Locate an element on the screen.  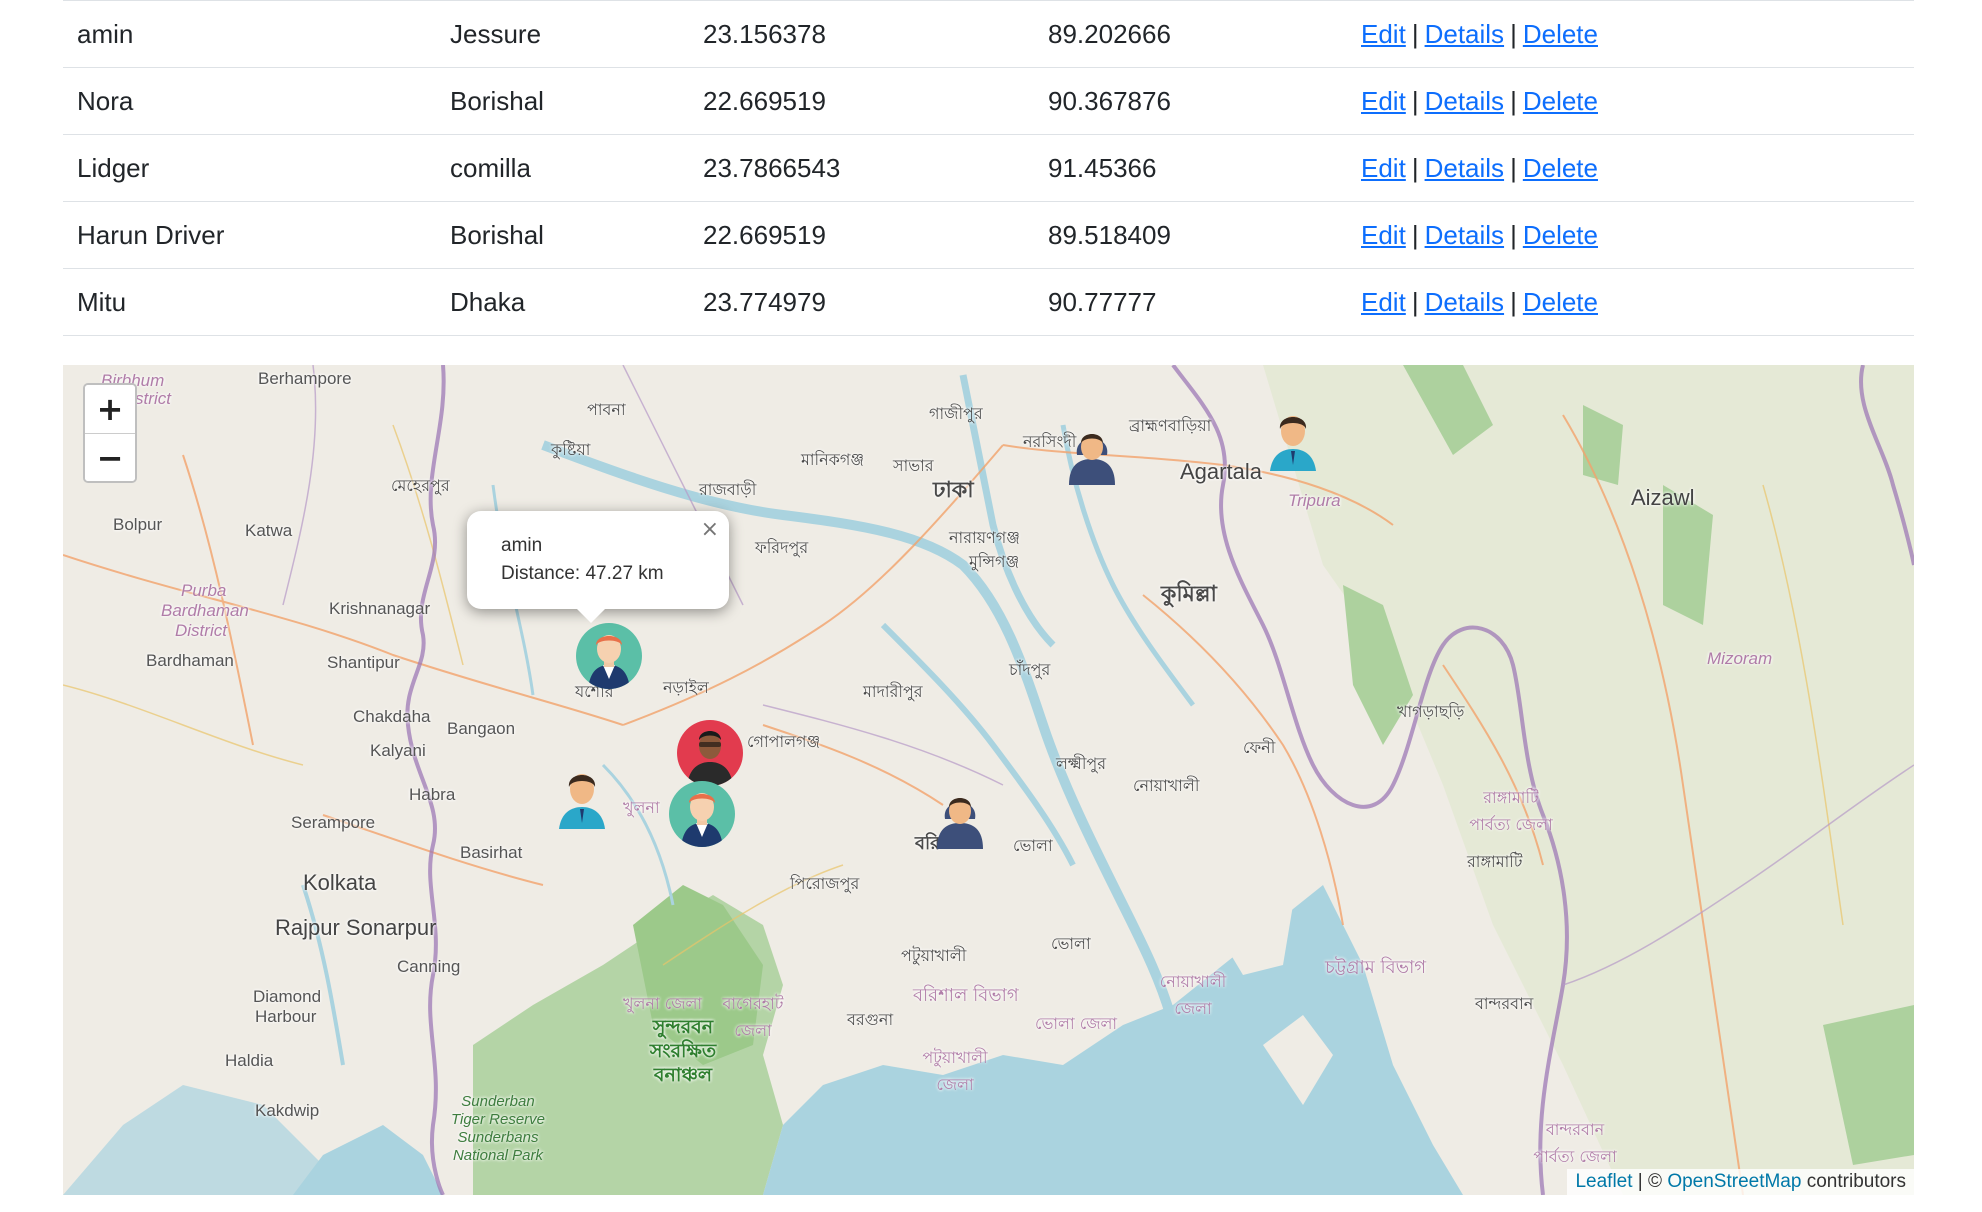
marker-amin is located at coordinates (609, 656).